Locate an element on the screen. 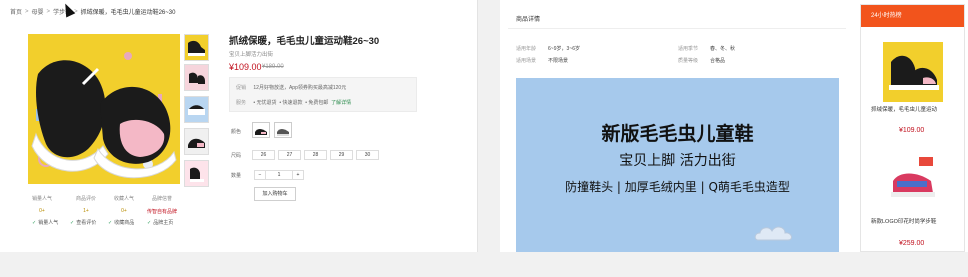 This screenshot has width=968, height=277. hot-item-price: ¥259.00 is located at coordinates (912, 243).